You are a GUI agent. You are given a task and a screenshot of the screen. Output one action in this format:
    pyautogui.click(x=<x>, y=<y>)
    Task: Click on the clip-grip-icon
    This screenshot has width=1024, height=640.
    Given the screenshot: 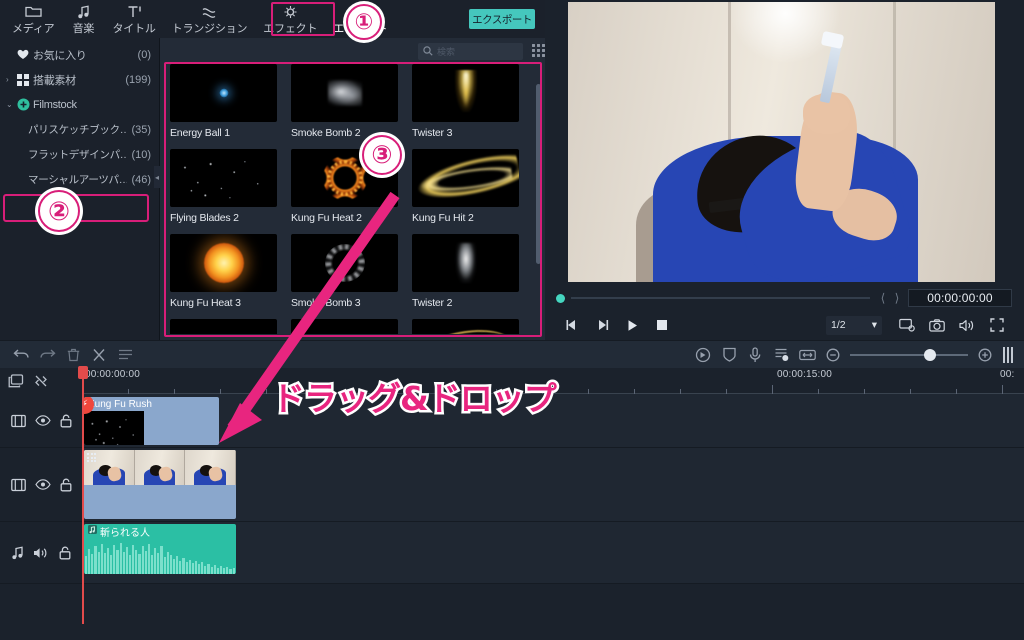 What is the action you would take?
    pyautogui.click(x=92, y=458)
    